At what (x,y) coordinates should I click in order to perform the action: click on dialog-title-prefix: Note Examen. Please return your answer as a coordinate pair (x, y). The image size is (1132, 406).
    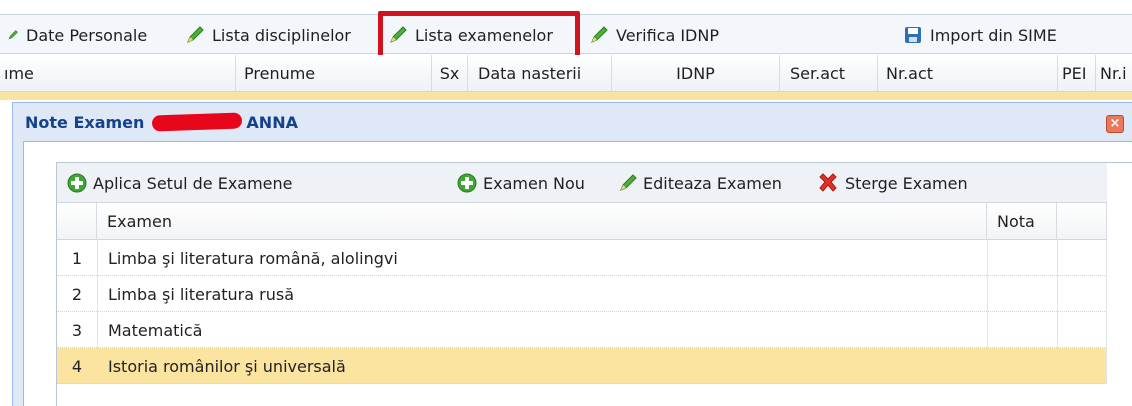
    Looking at the image, I should click on (85, 122).